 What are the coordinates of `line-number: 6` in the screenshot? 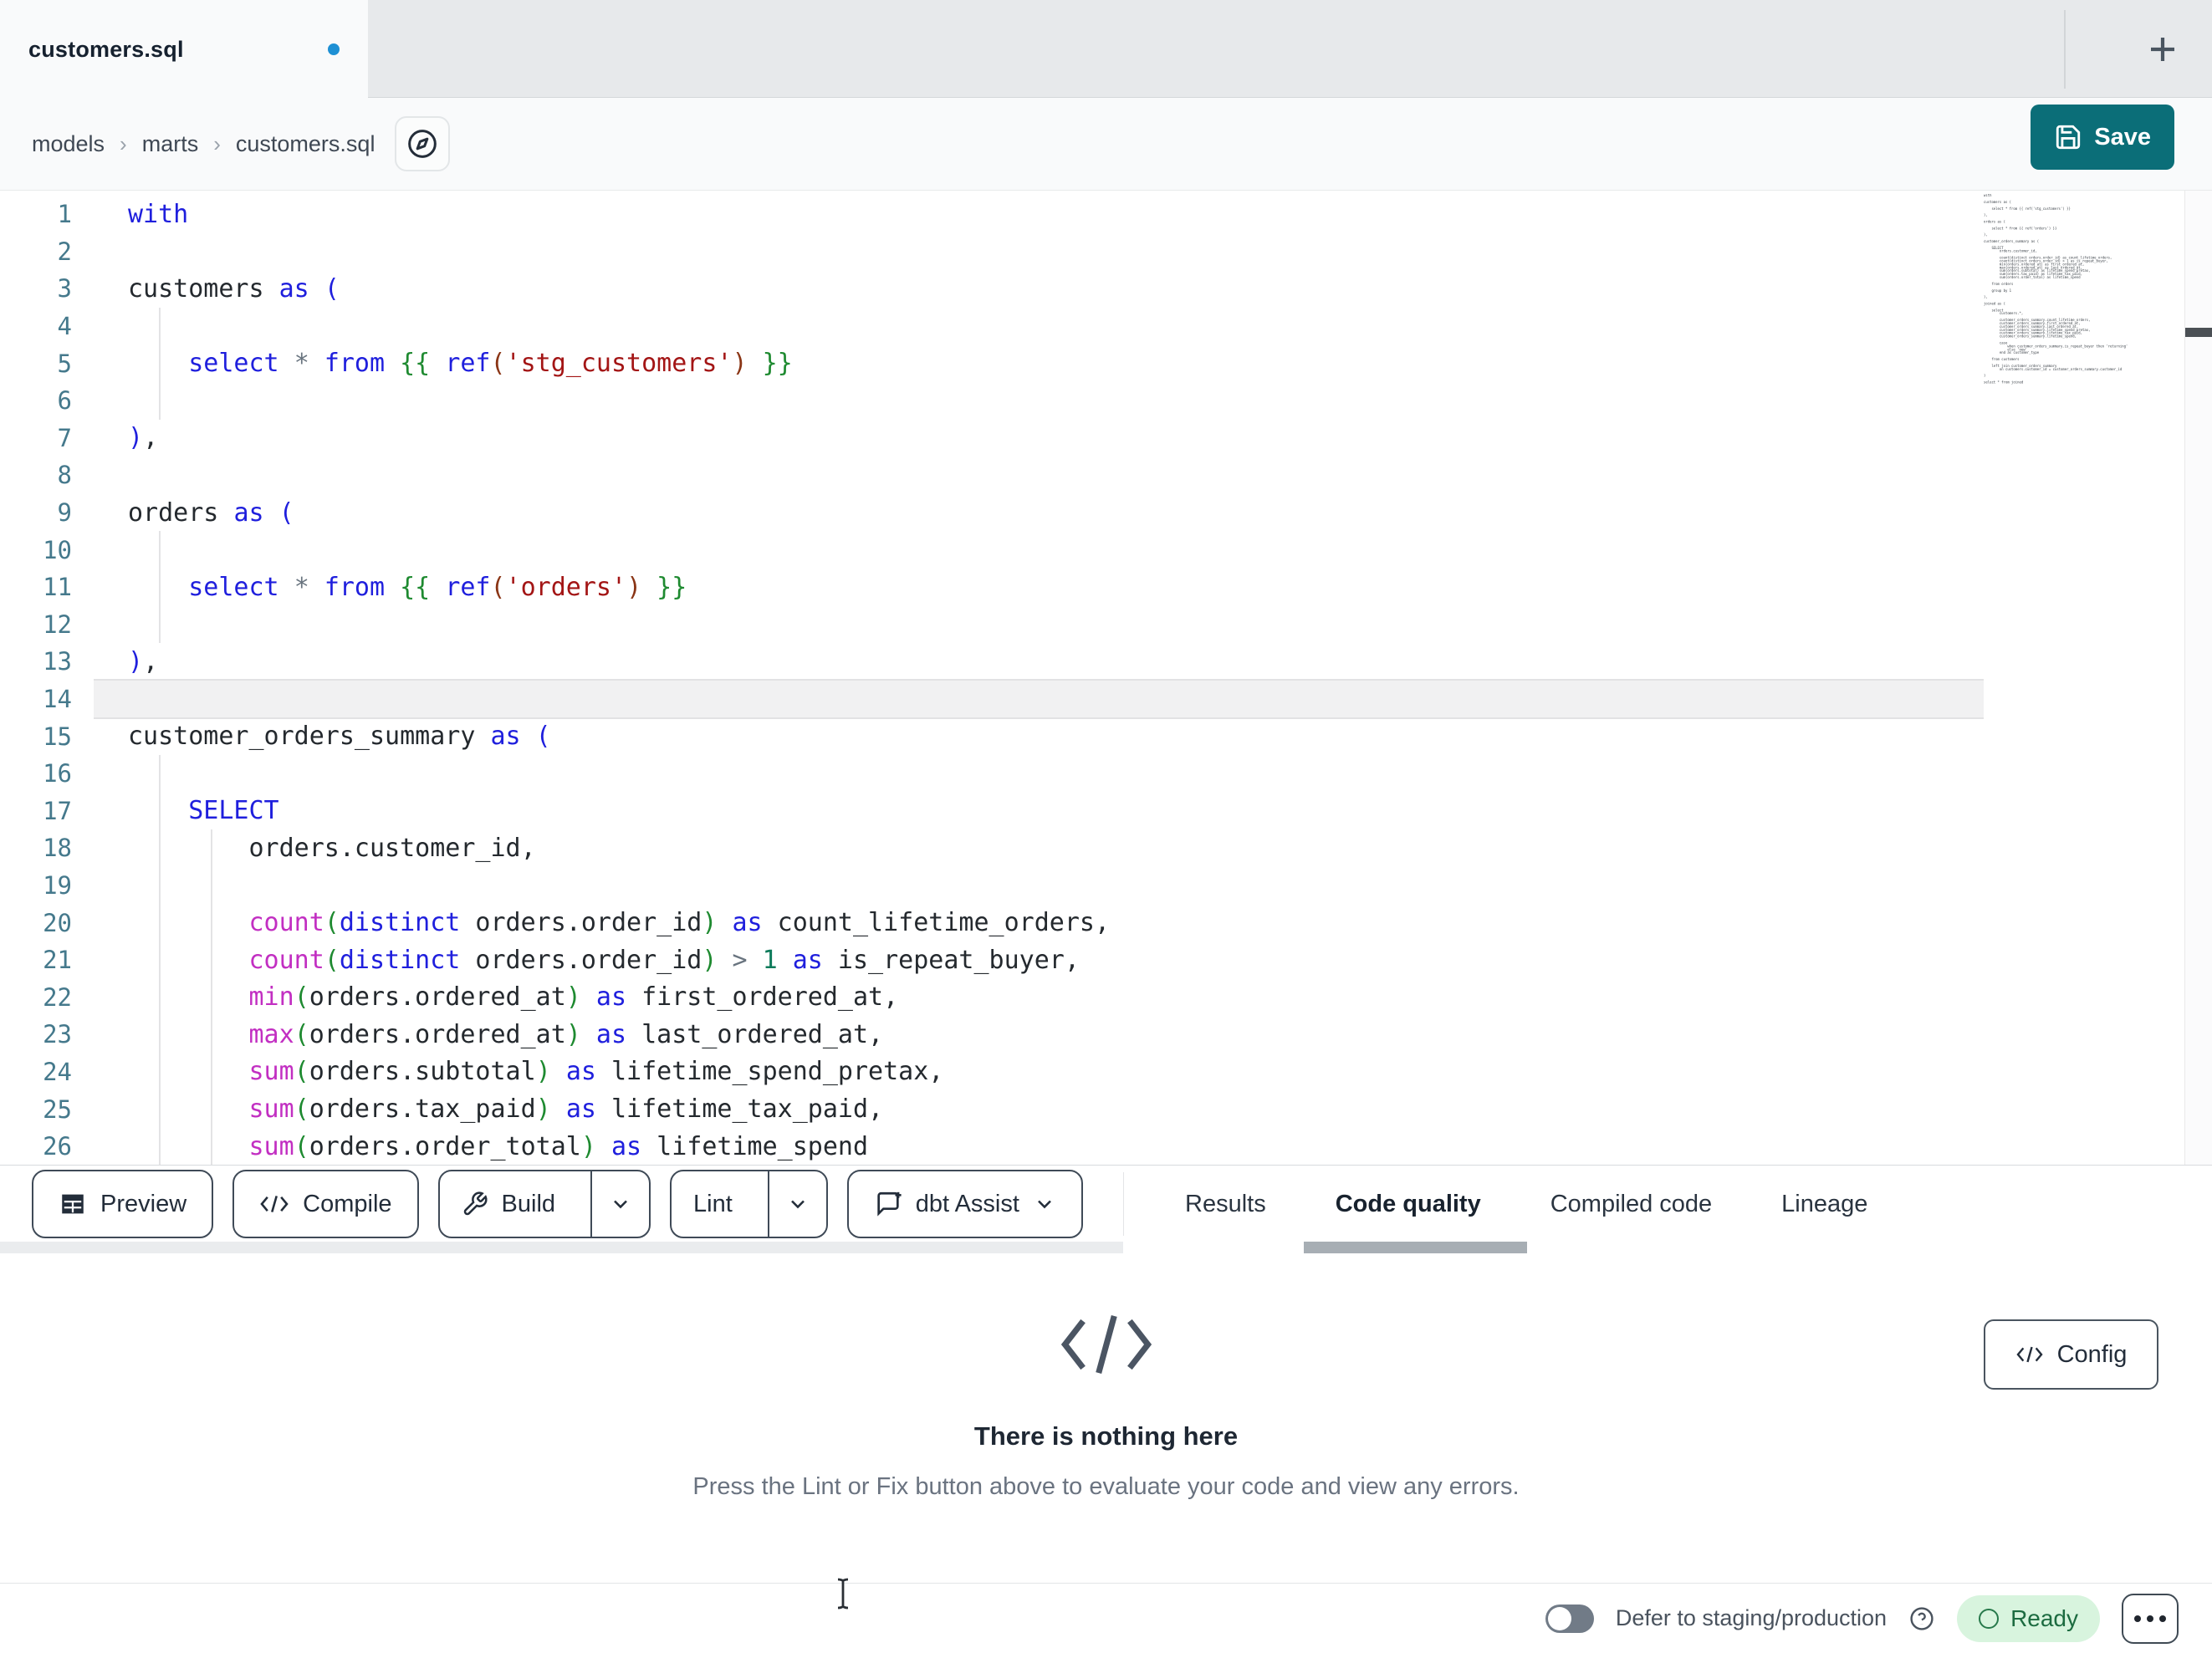 It's located at (65, 401).